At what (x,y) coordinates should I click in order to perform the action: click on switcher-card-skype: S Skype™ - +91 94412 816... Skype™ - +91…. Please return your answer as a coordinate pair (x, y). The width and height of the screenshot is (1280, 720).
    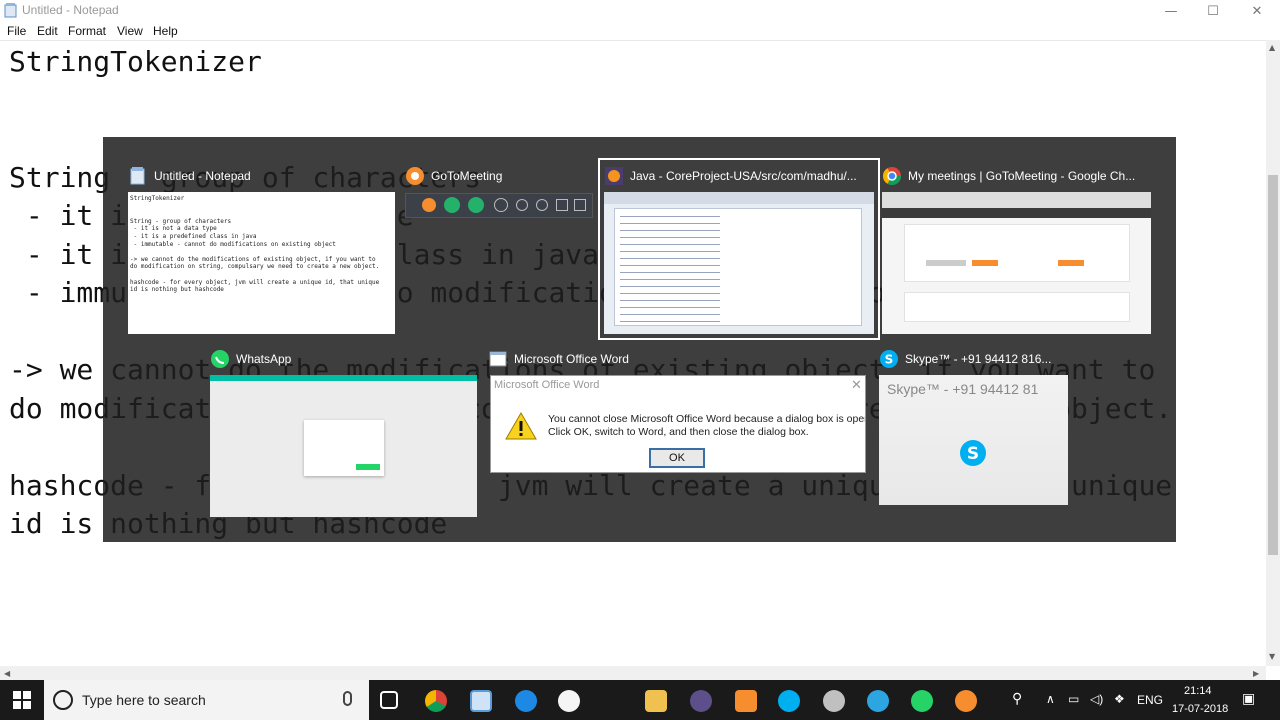
    Looking at the image, I should click on (973, 426).